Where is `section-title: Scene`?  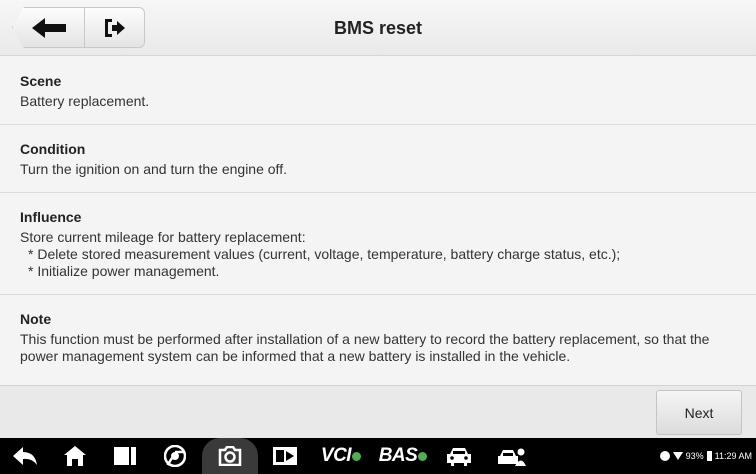
section-title: Scene is located at coordinates (41, 81).